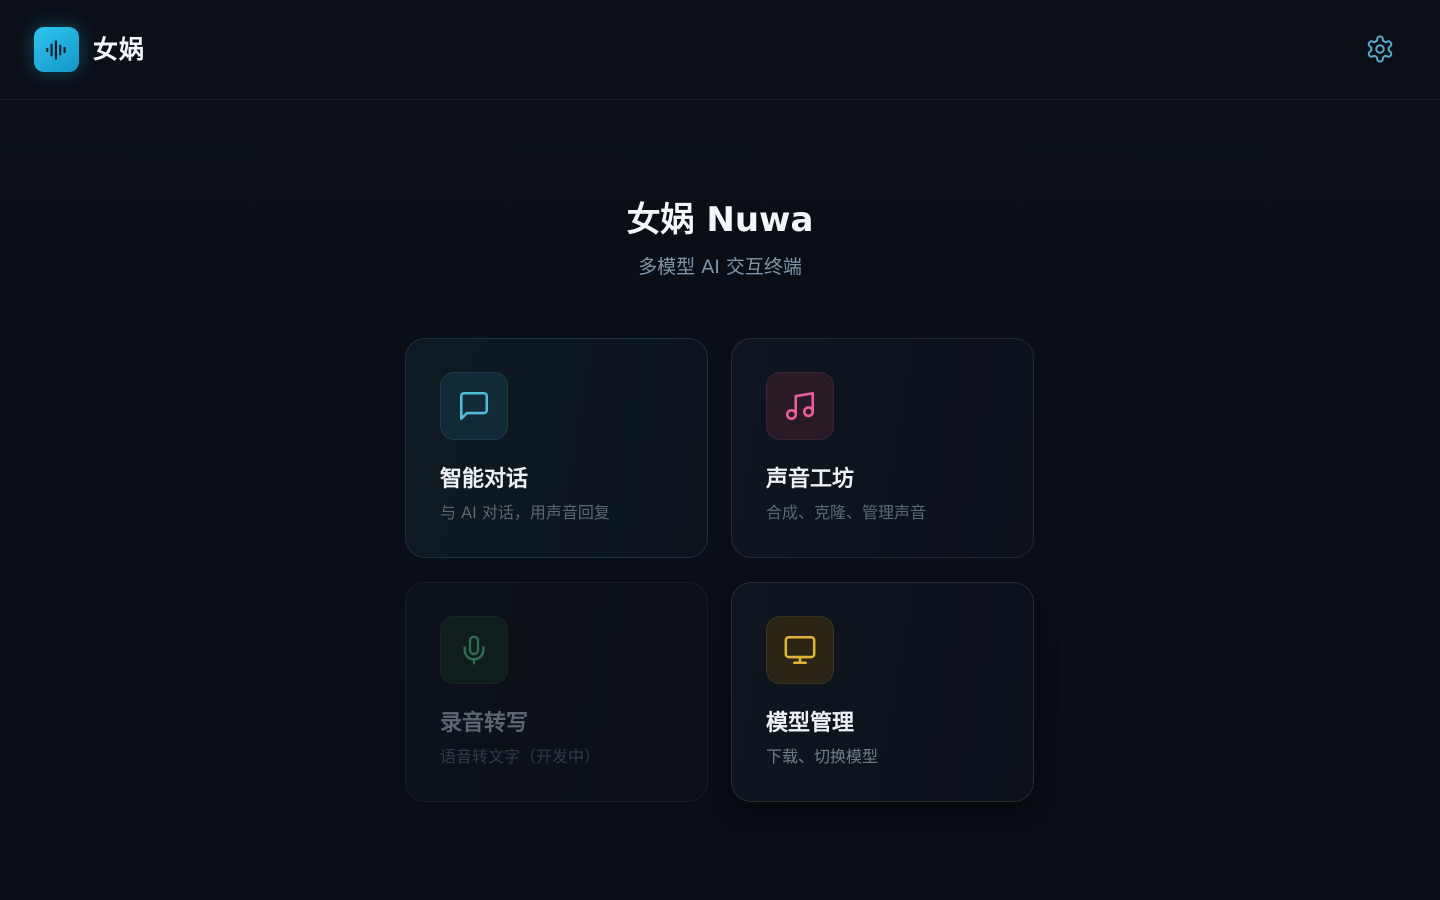 Image resolution: width=1440 pixels, height=900 pixels. I want to click on top-bar: 女娲, so click(720, 50).